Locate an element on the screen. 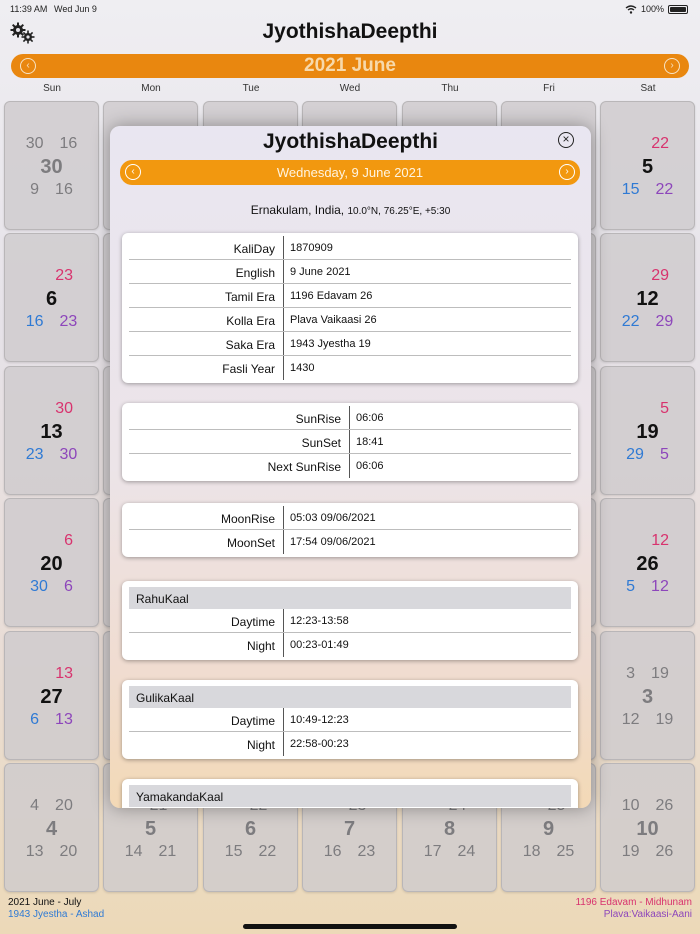  info-row: Saka Era 1943 Jyestha 19 is located at coordinates (350, 344).